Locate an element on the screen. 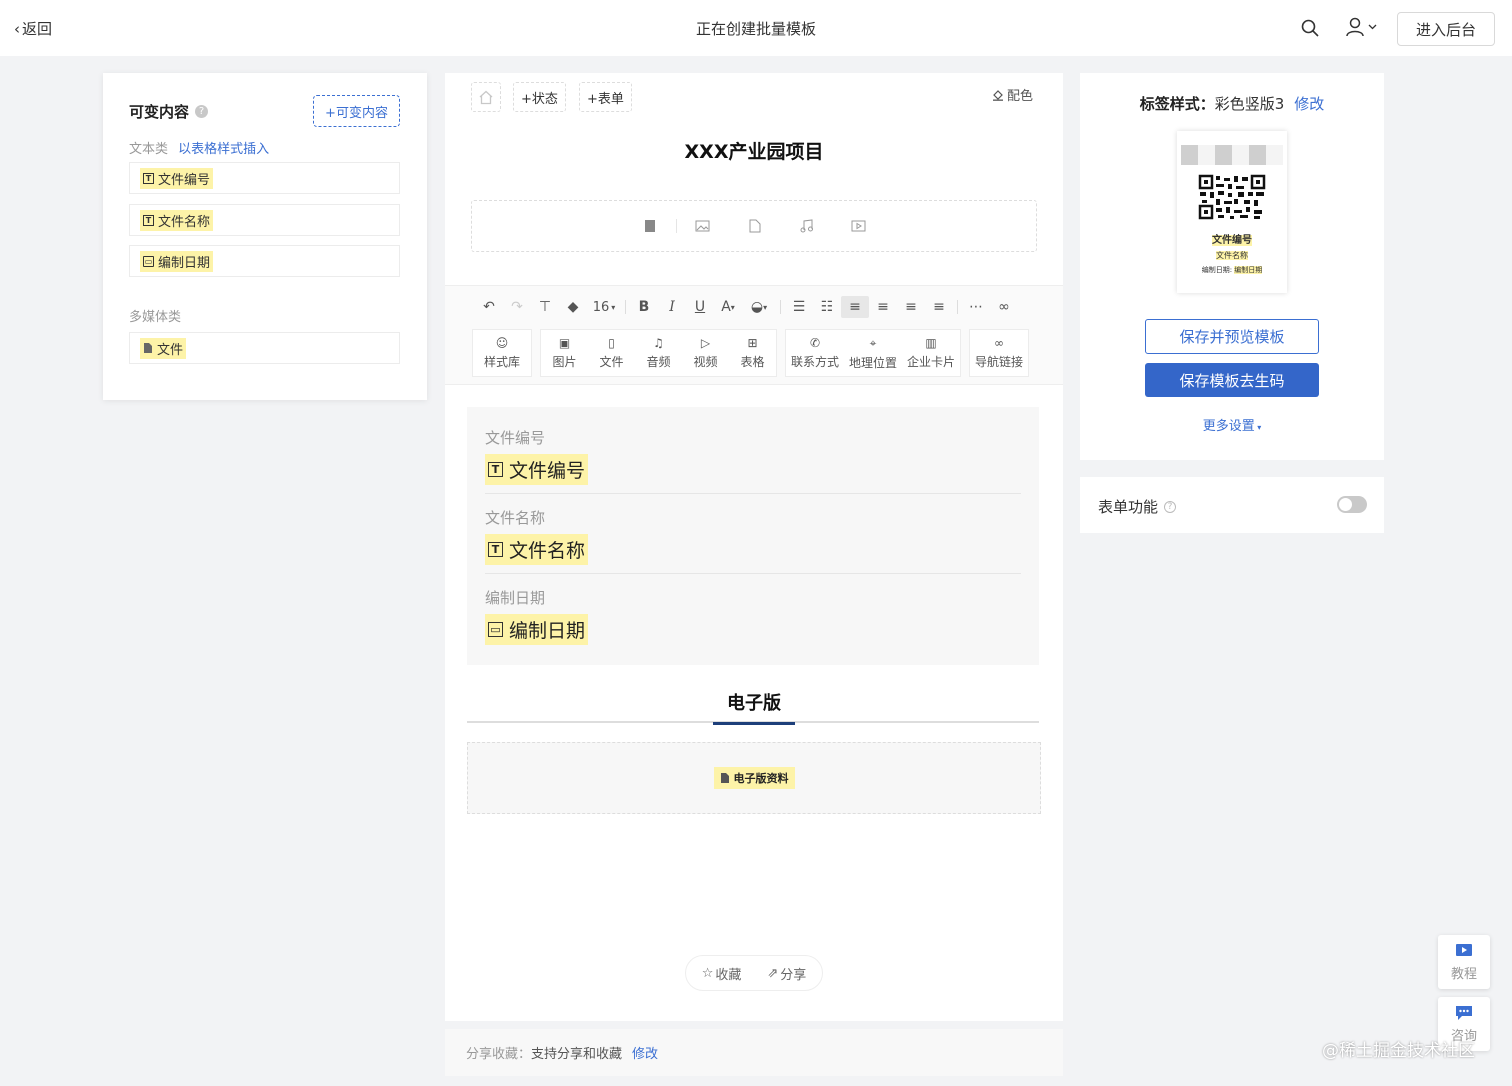  ordered-list-icon: ☰ is located at coordinates (799, 307).